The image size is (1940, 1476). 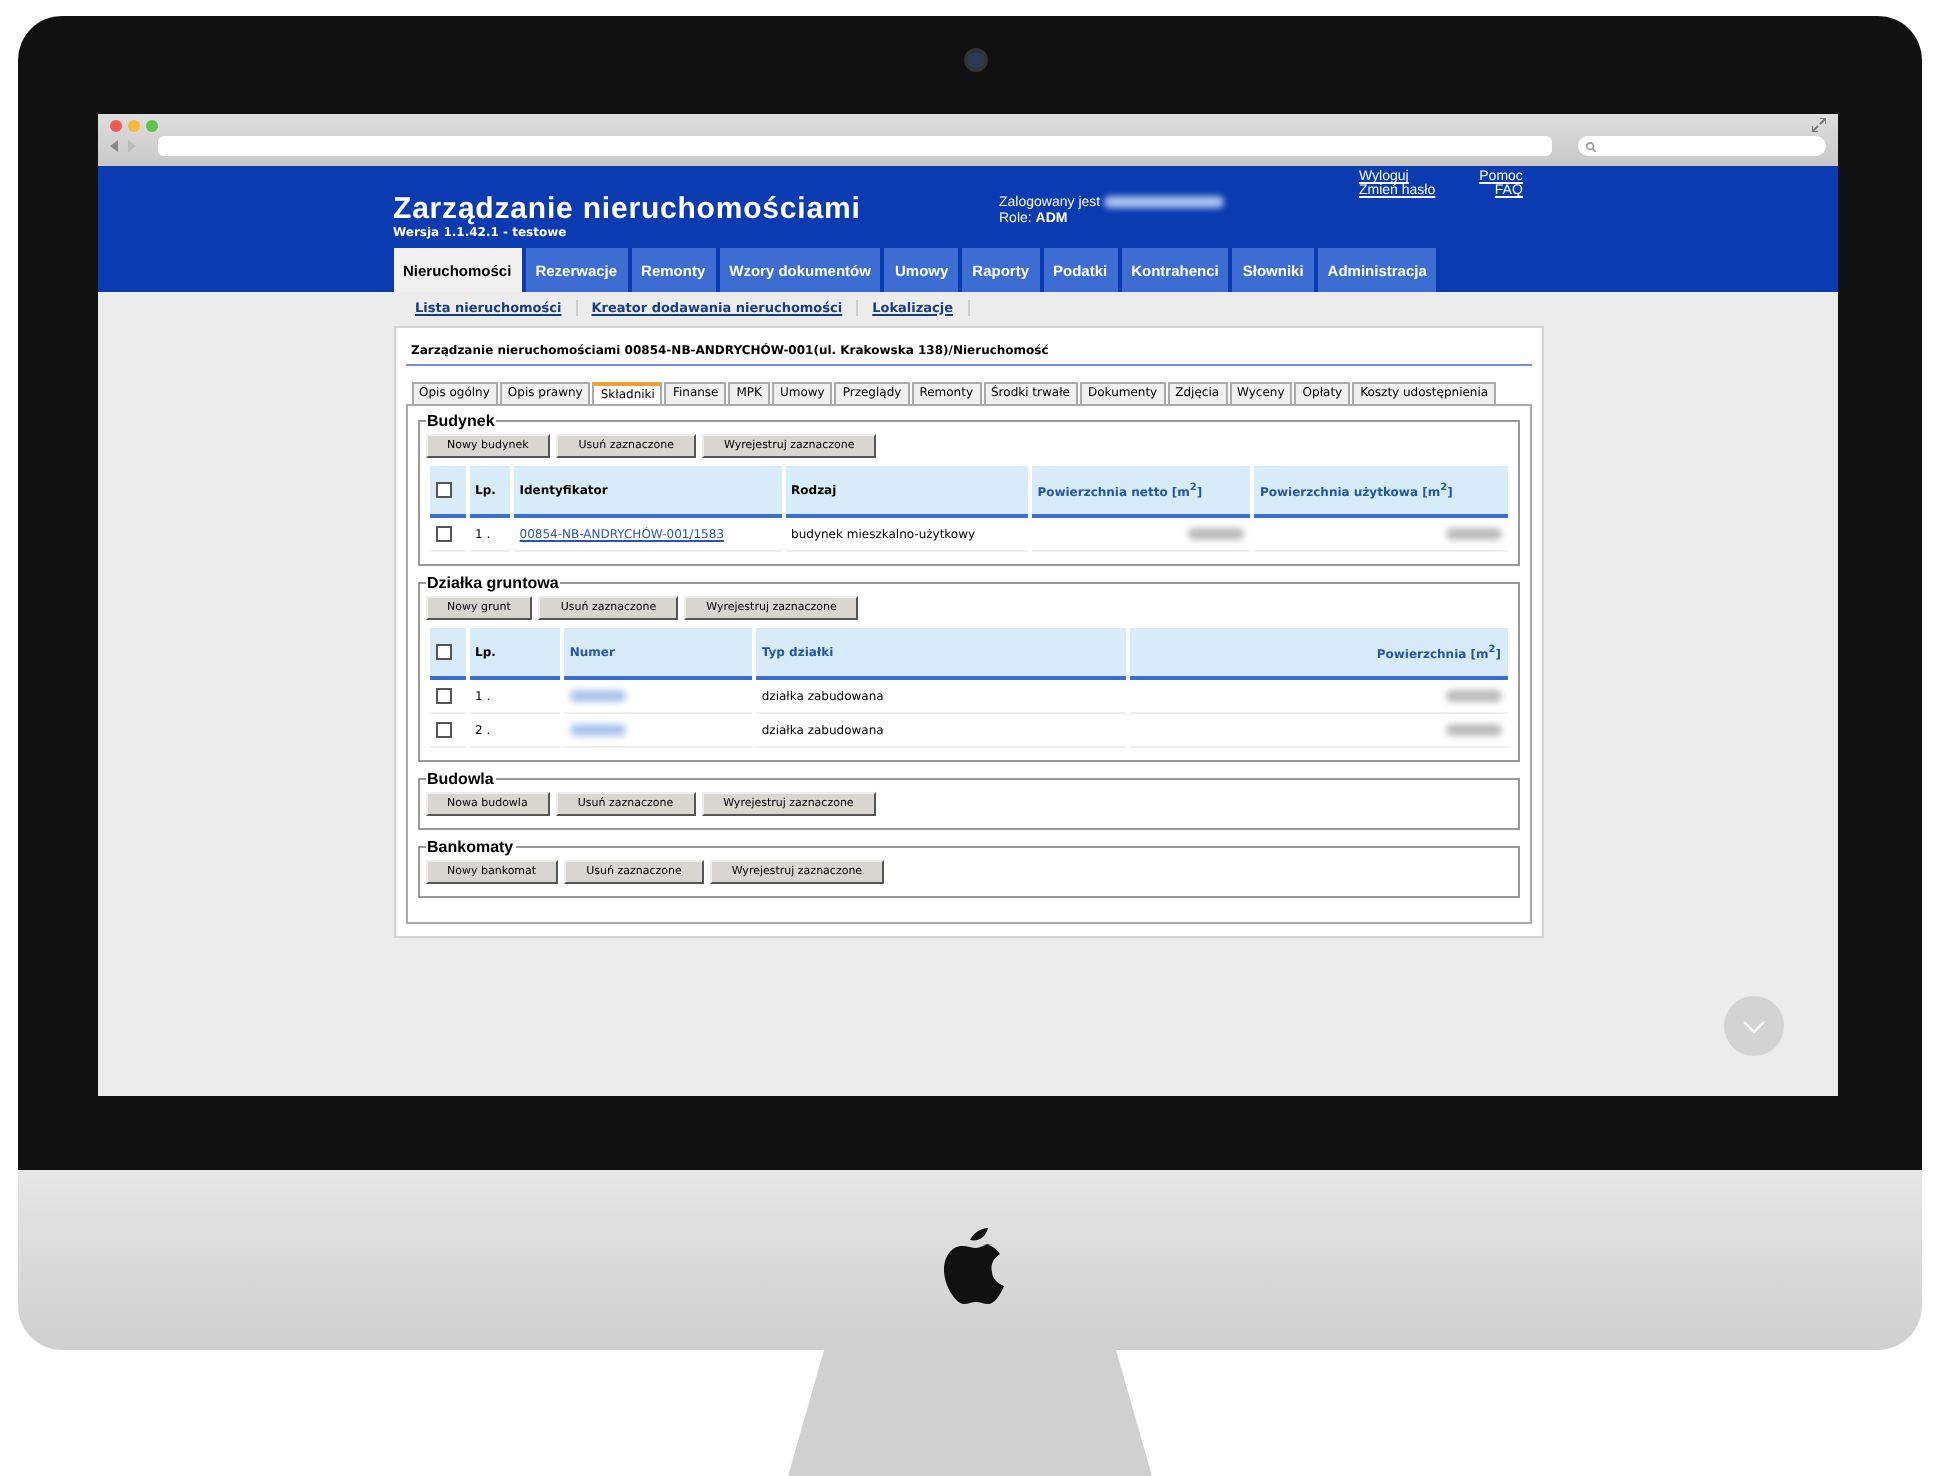 I want to click on search-icon, so click(x=1591, y=146).